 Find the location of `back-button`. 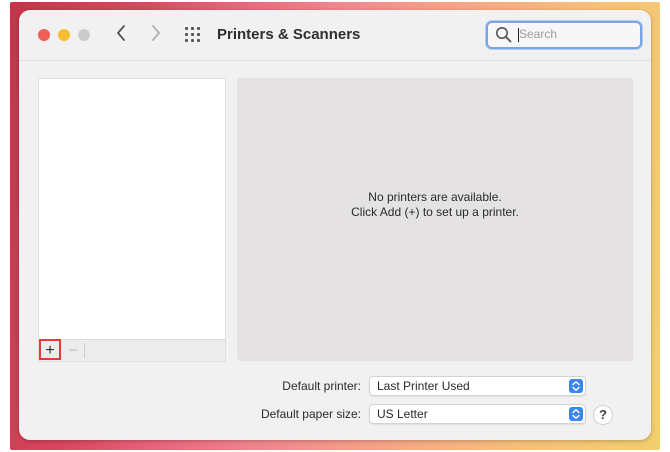

back-button is located at coordinates (121, 35).